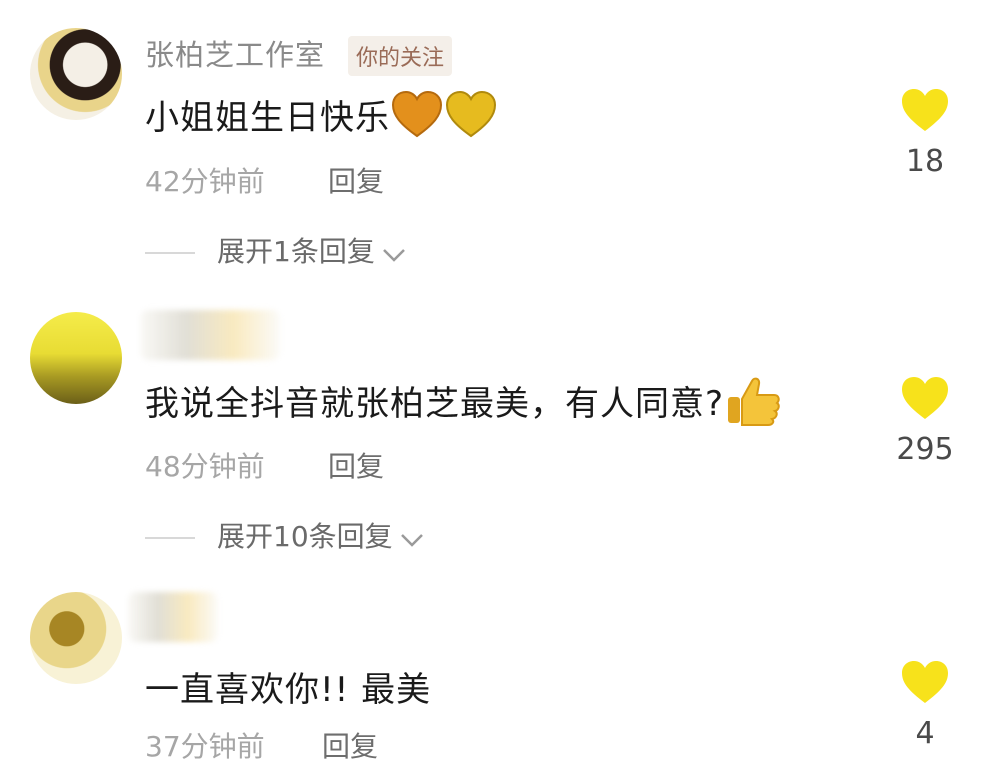 The height and width of the screenshot is (778, 1000). What do you see at coordinates (400, 56) in the screenshot?
I see `following-tag: 你的关注` at bounding box center [400, 56].